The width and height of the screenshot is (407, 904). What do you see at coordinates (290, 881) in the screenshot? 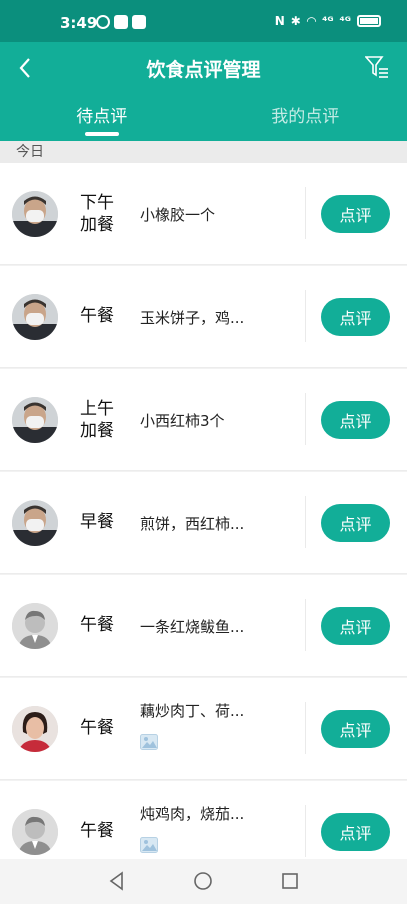
I see `nav-recents-icon` at bounding box center [290, 881].